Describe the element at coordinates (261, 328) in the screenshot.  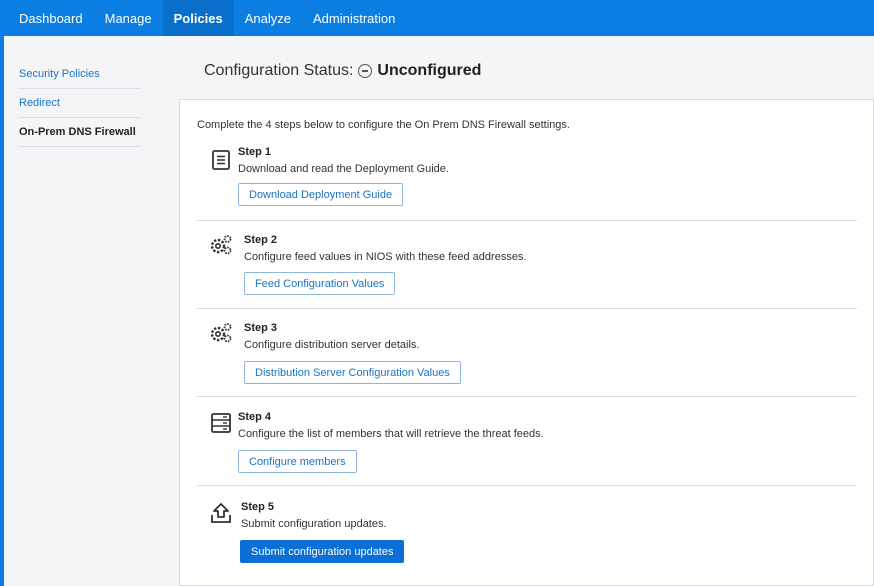
I see `step-3-title: Step 3` at that location.